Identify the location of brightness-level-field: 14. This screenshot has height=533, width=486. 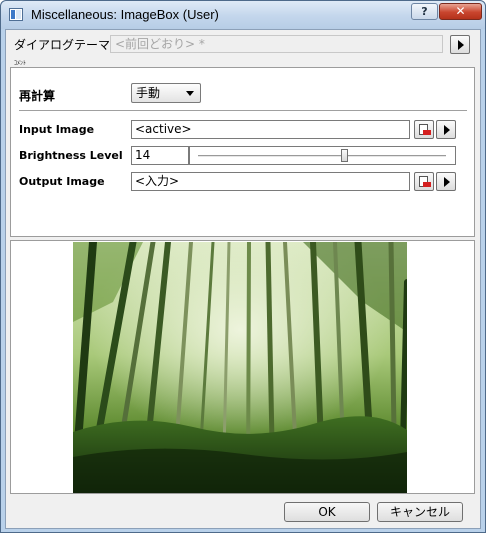
(160, 155).